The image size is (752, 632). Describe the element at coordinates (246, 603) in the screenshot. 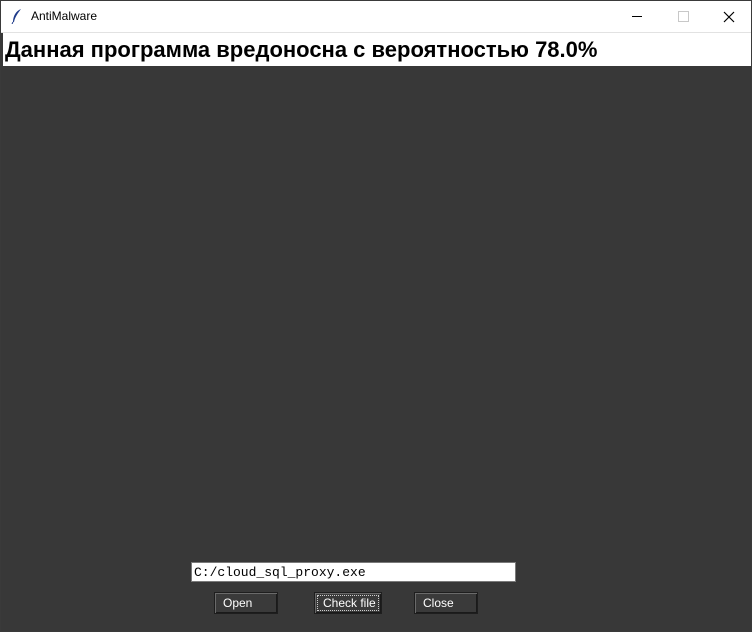

I see `open-button: Open` at that location.